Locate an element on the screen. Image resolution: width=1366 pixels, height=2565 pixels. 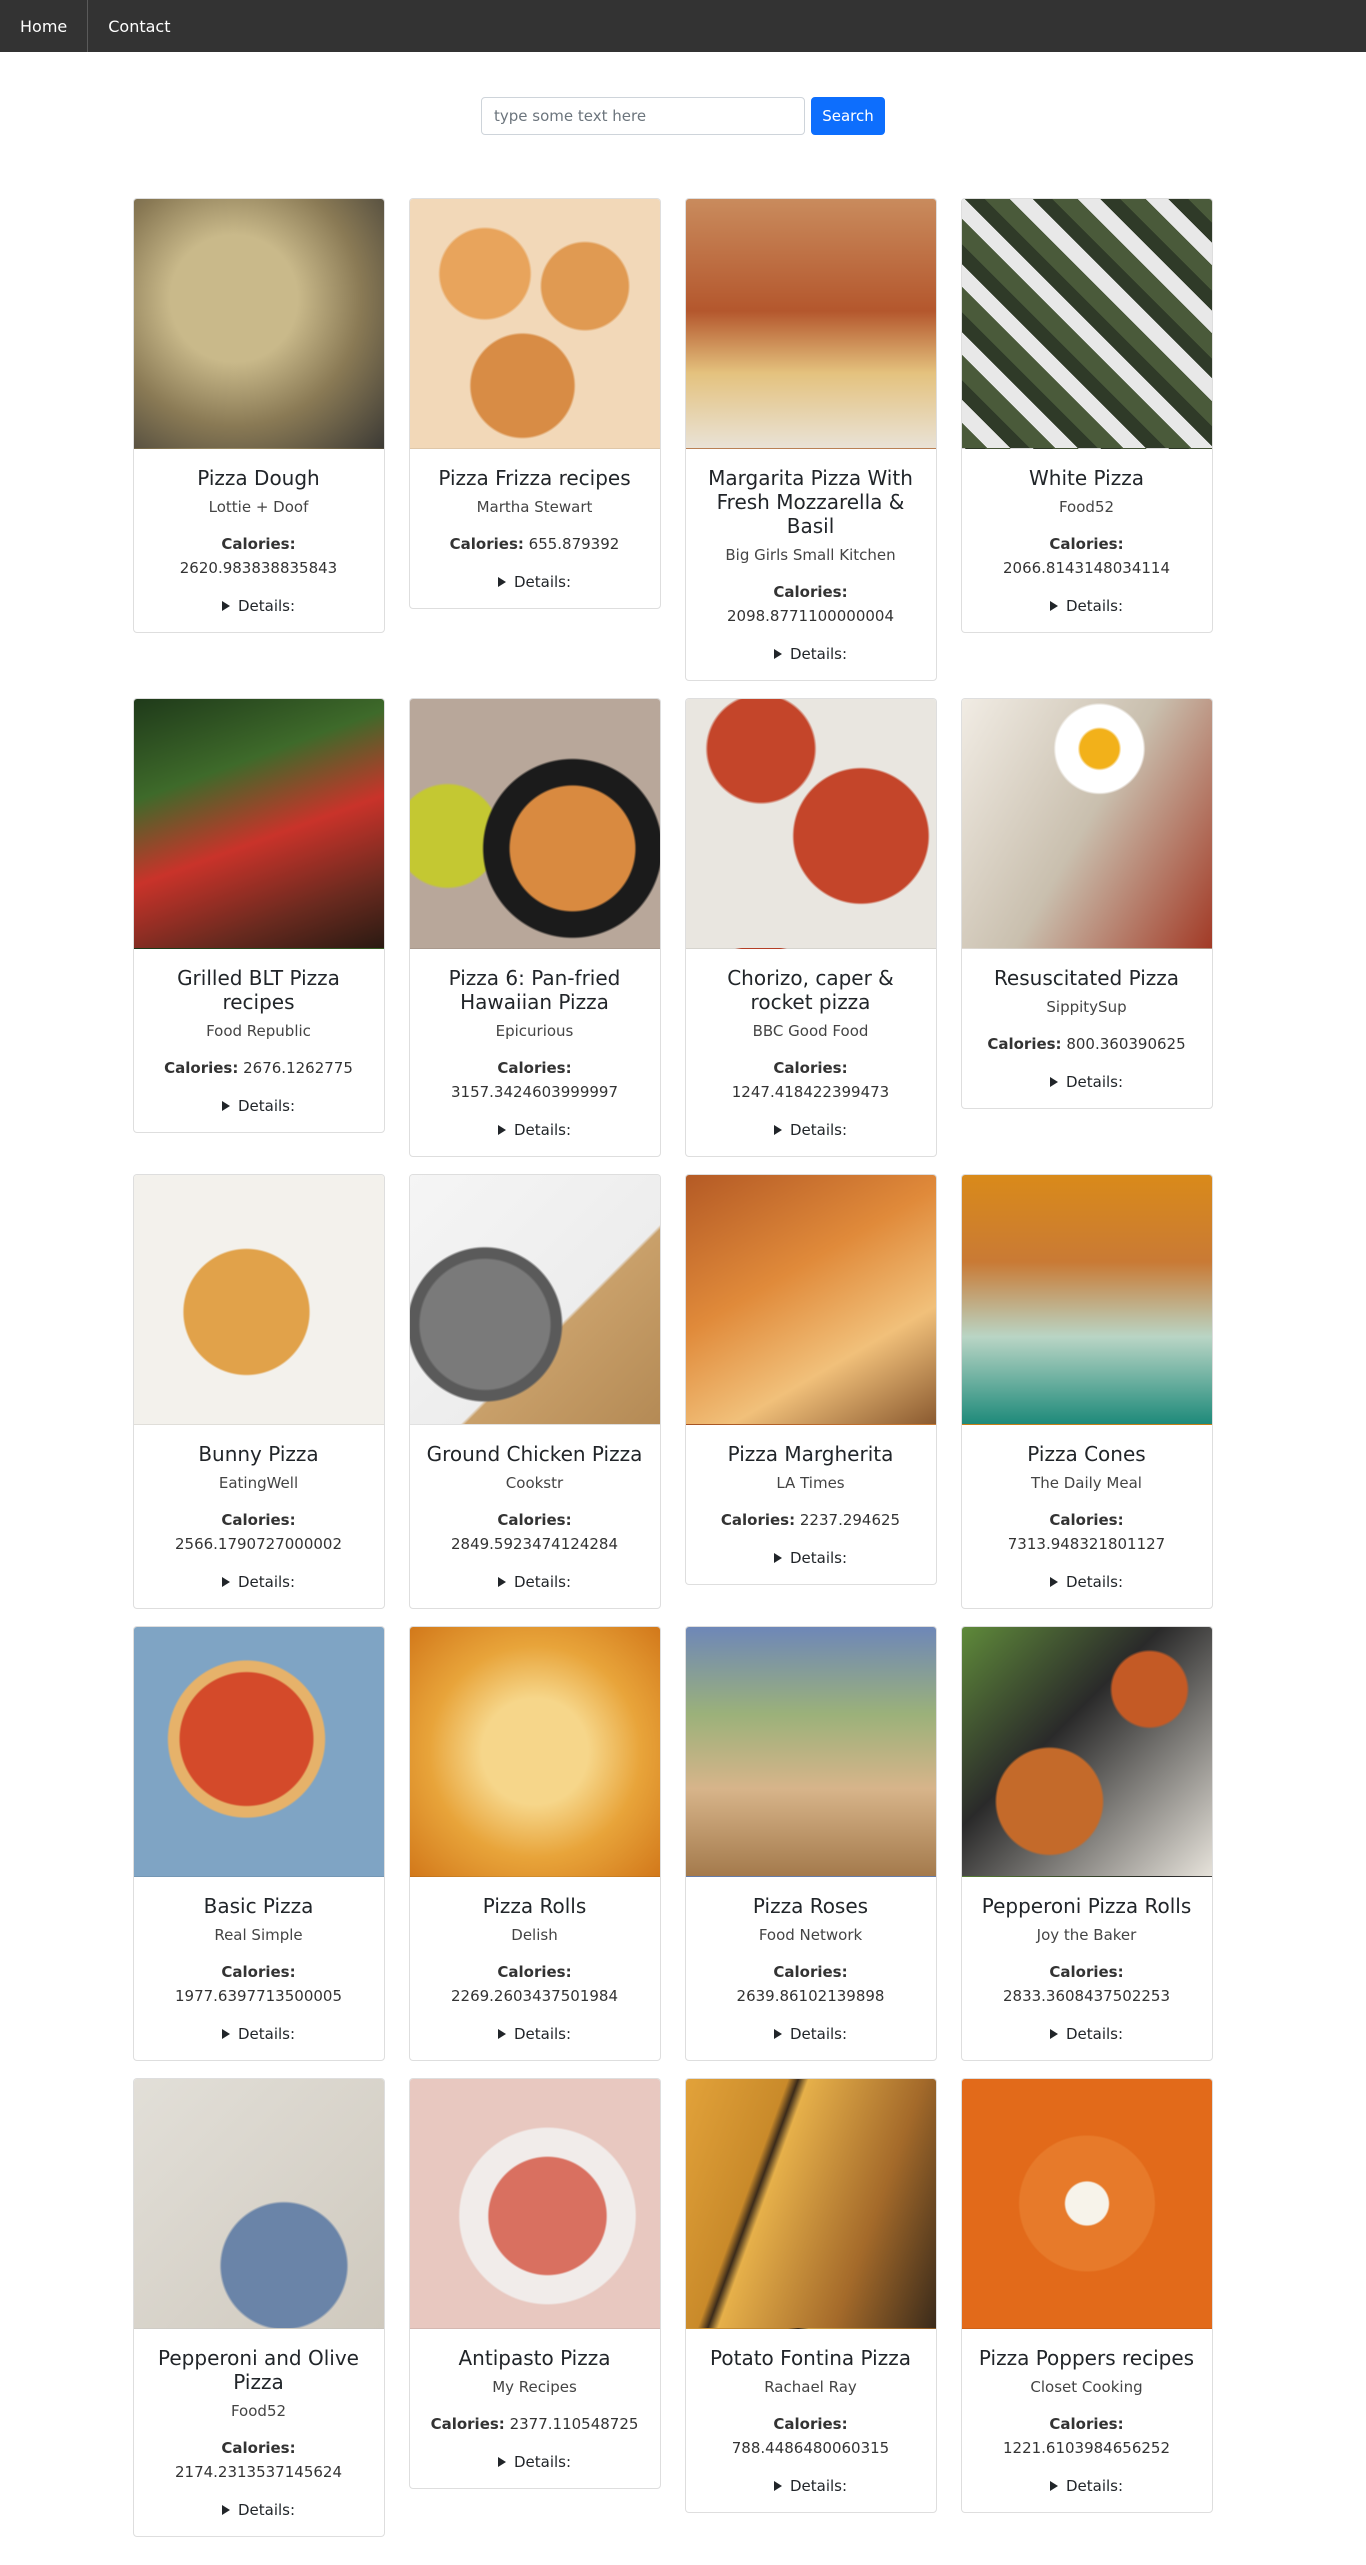
recipe-calories: Calories: 2066.8143148034114 is located at coordinates (1087, 556).